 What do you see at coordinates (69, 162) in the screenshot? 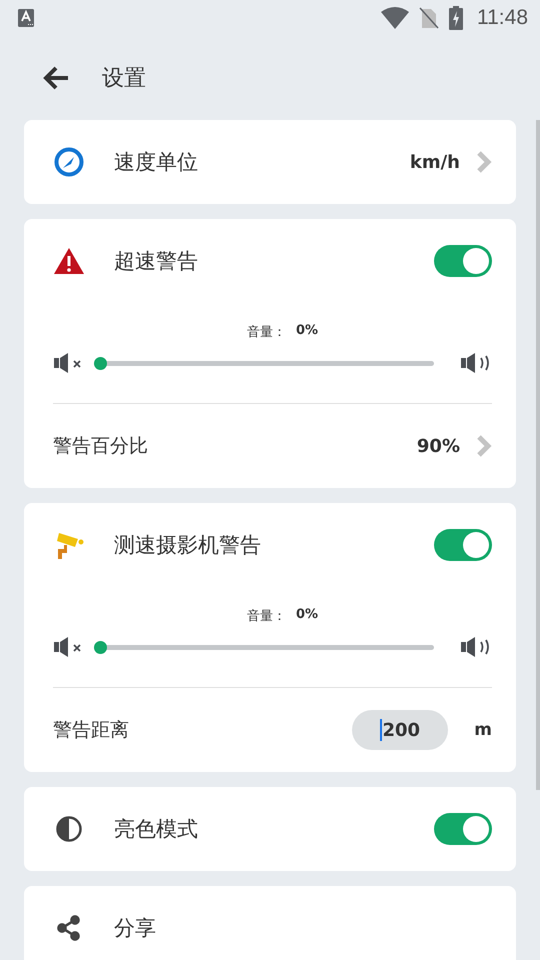
I see `compass-icon` at bounding box center [69, 162].